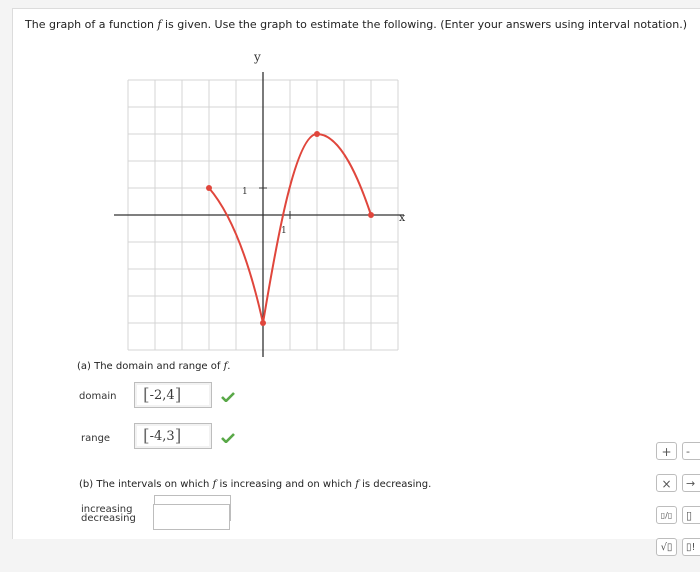 This screenshot has height=572, width=700. Describe the element at coordinates (666, 547) in the screenshot. I see `sqrt-button: √▯` at that location.